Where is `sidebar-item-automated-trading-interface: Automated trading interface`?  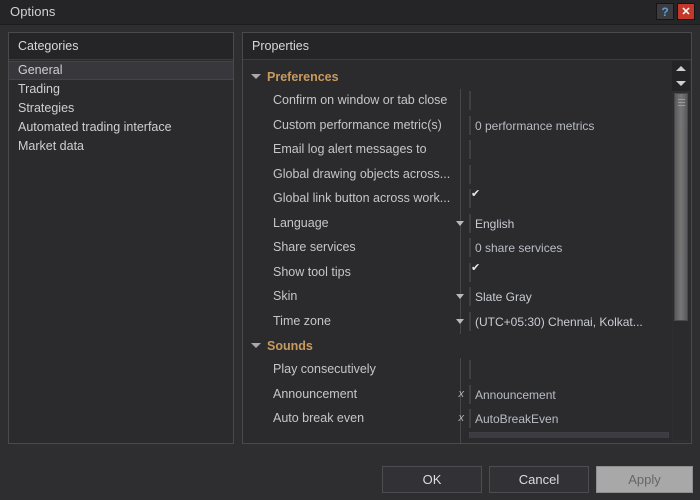 sidebar-item-automated-trading-interface: Automated trading interface is located at coordinates (121, 127).